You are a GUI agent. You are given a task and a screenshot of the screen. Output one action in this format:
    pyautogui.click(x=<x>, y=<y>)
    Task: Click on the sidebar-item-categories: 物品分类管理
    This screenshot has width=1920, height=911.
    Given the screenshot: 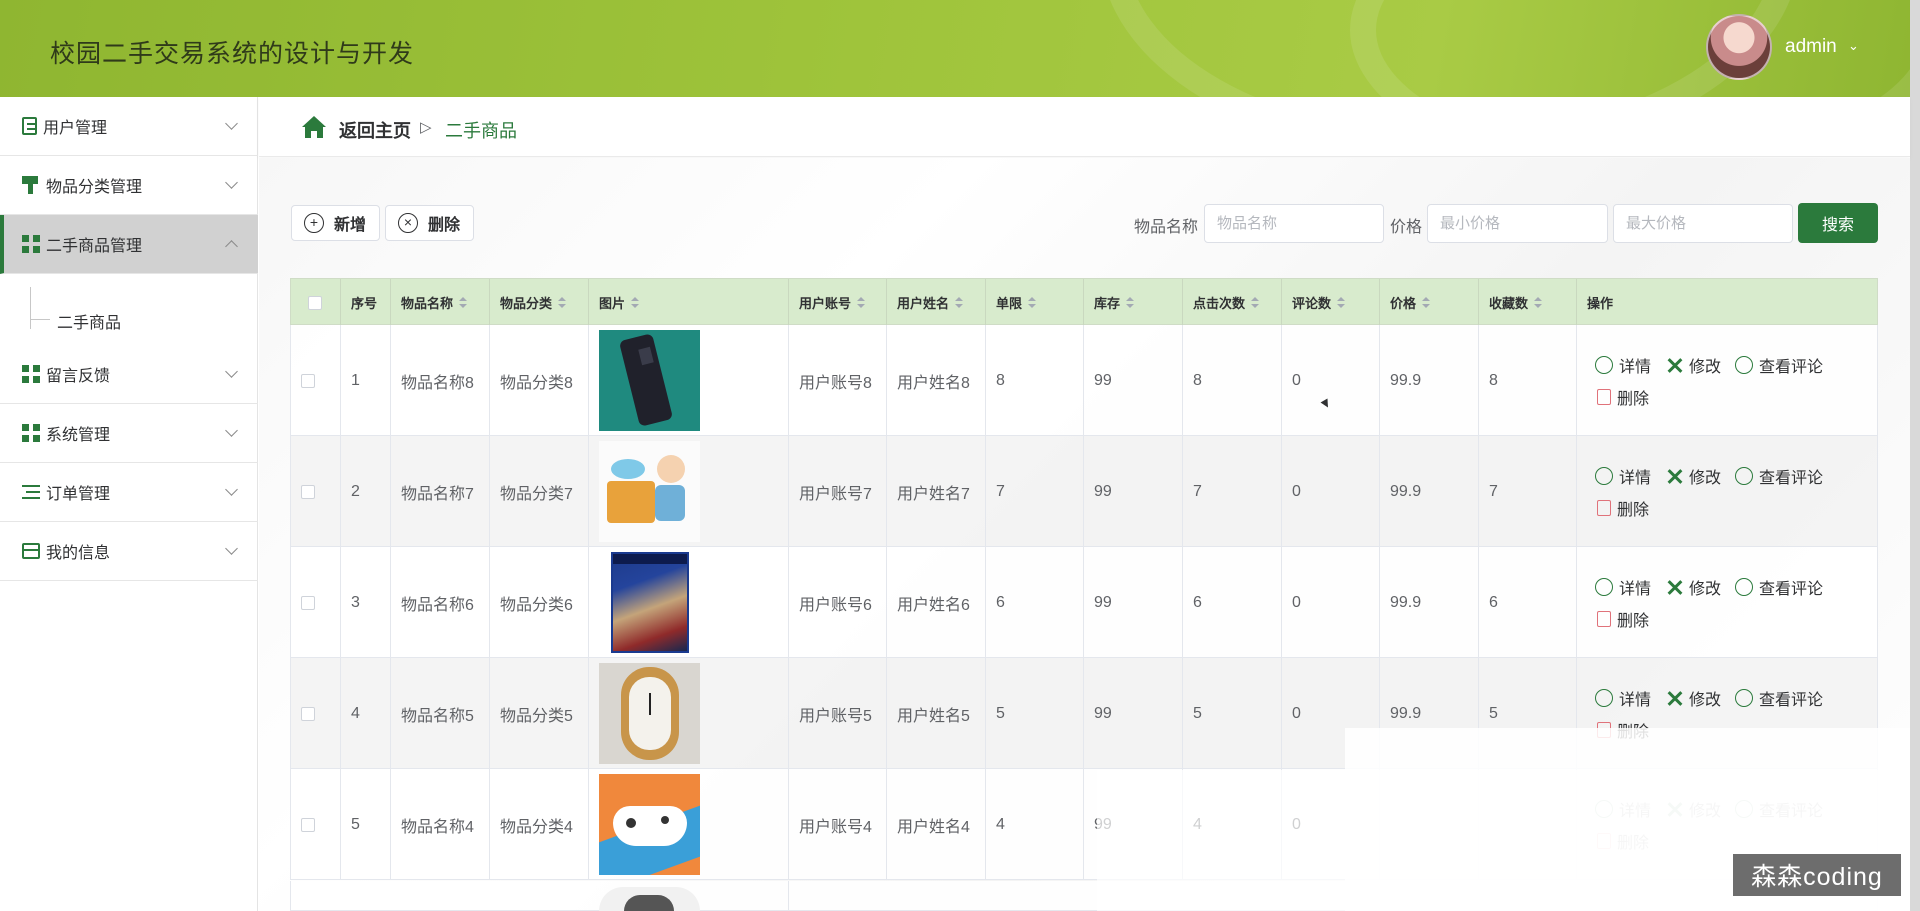 What is the action you would take?
    pyautogui.click(x=129, y=185)
    